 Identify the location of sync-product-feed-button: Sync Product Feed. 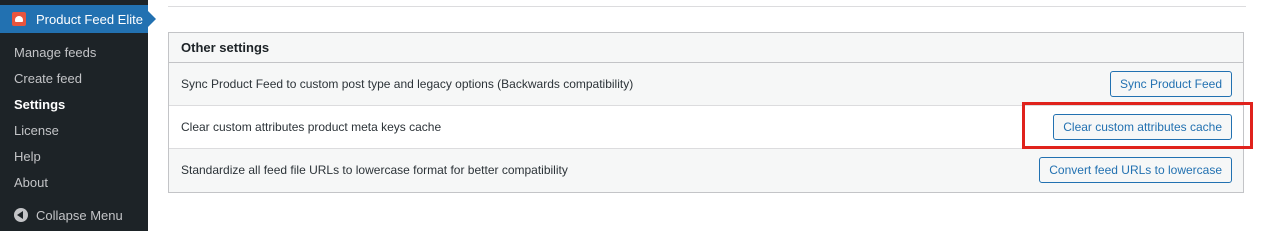
(1170, 84).